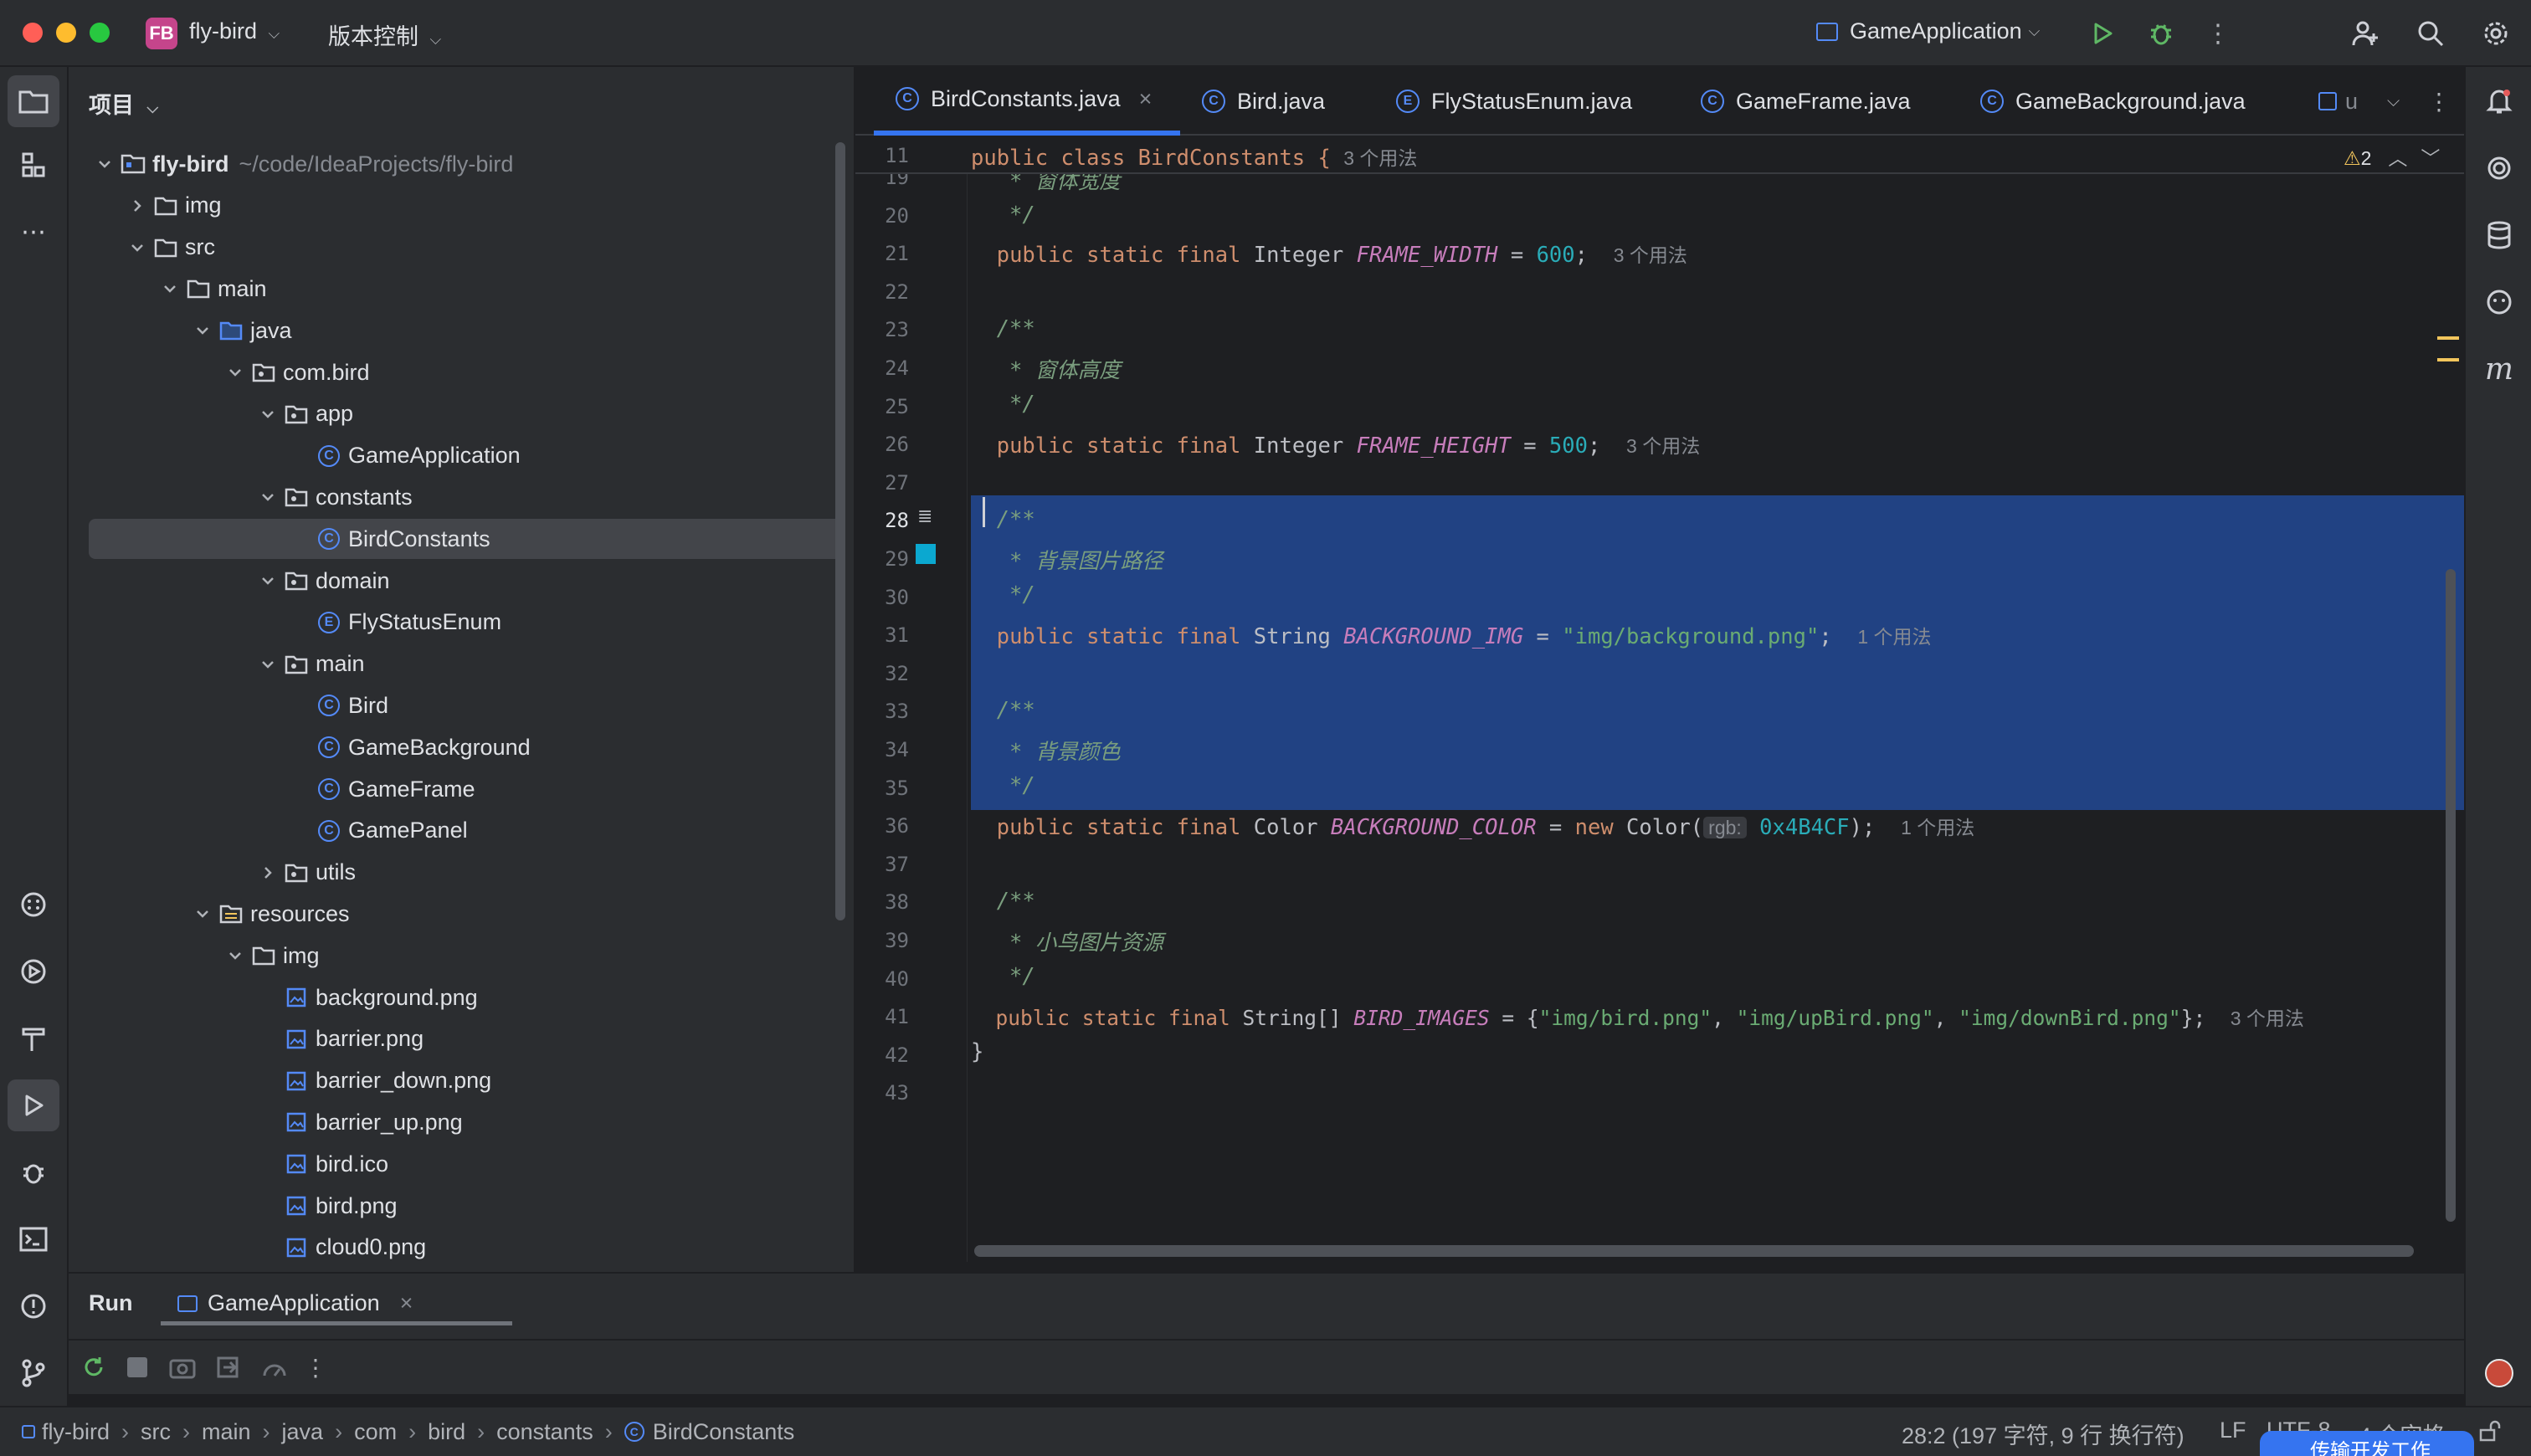 Image resolution: width=2531 pixels, height=1456 pixels. What do you see at coordinates (2499, 302) in the screenshot?
I see `copilot-button` at bounding box center [2499, 302].